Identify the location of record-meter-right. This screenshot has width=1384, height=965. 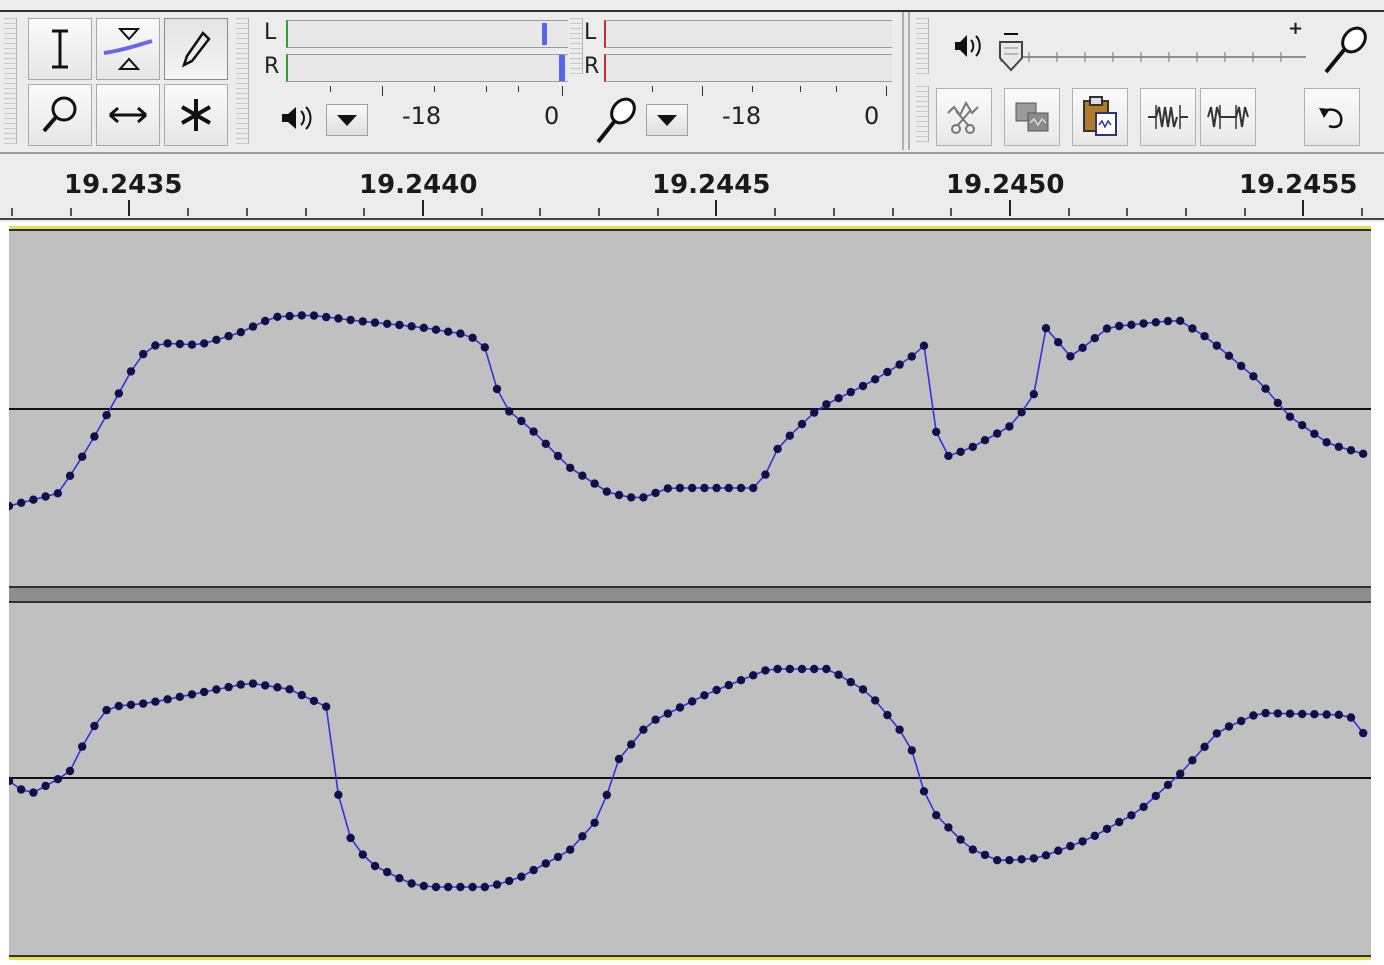
(748, 68).